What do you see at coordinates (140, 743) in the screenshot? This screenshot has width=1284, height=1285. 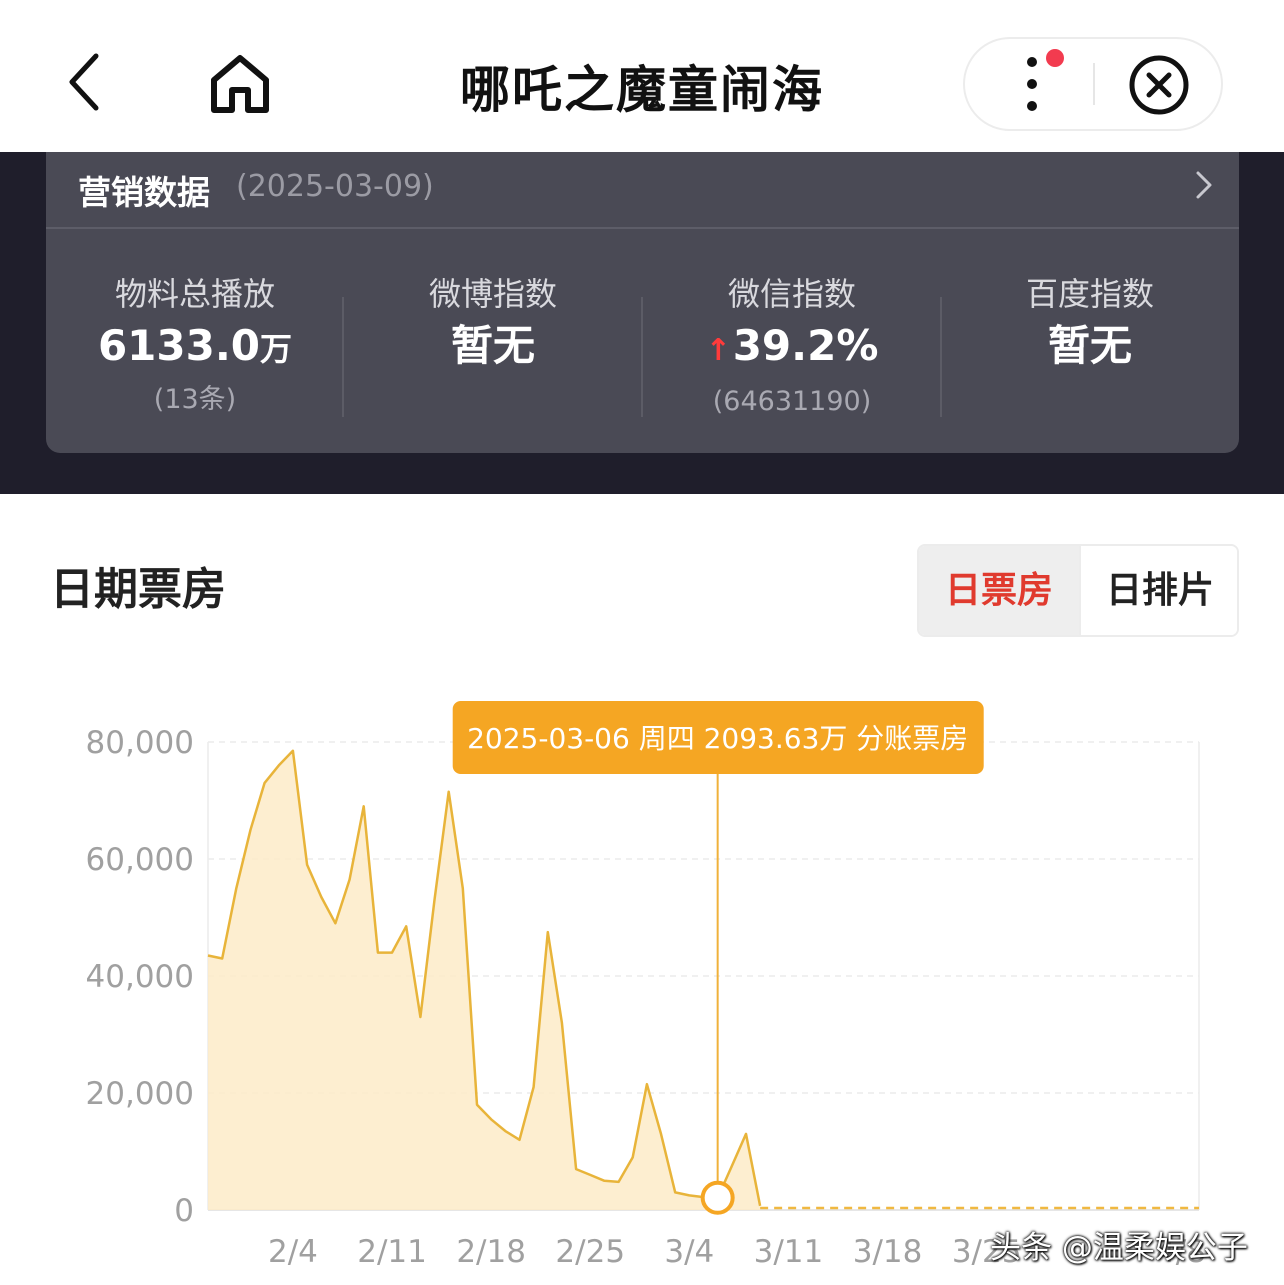 I see `y-tick-label: 80,000` at bounding box center [140, 743].